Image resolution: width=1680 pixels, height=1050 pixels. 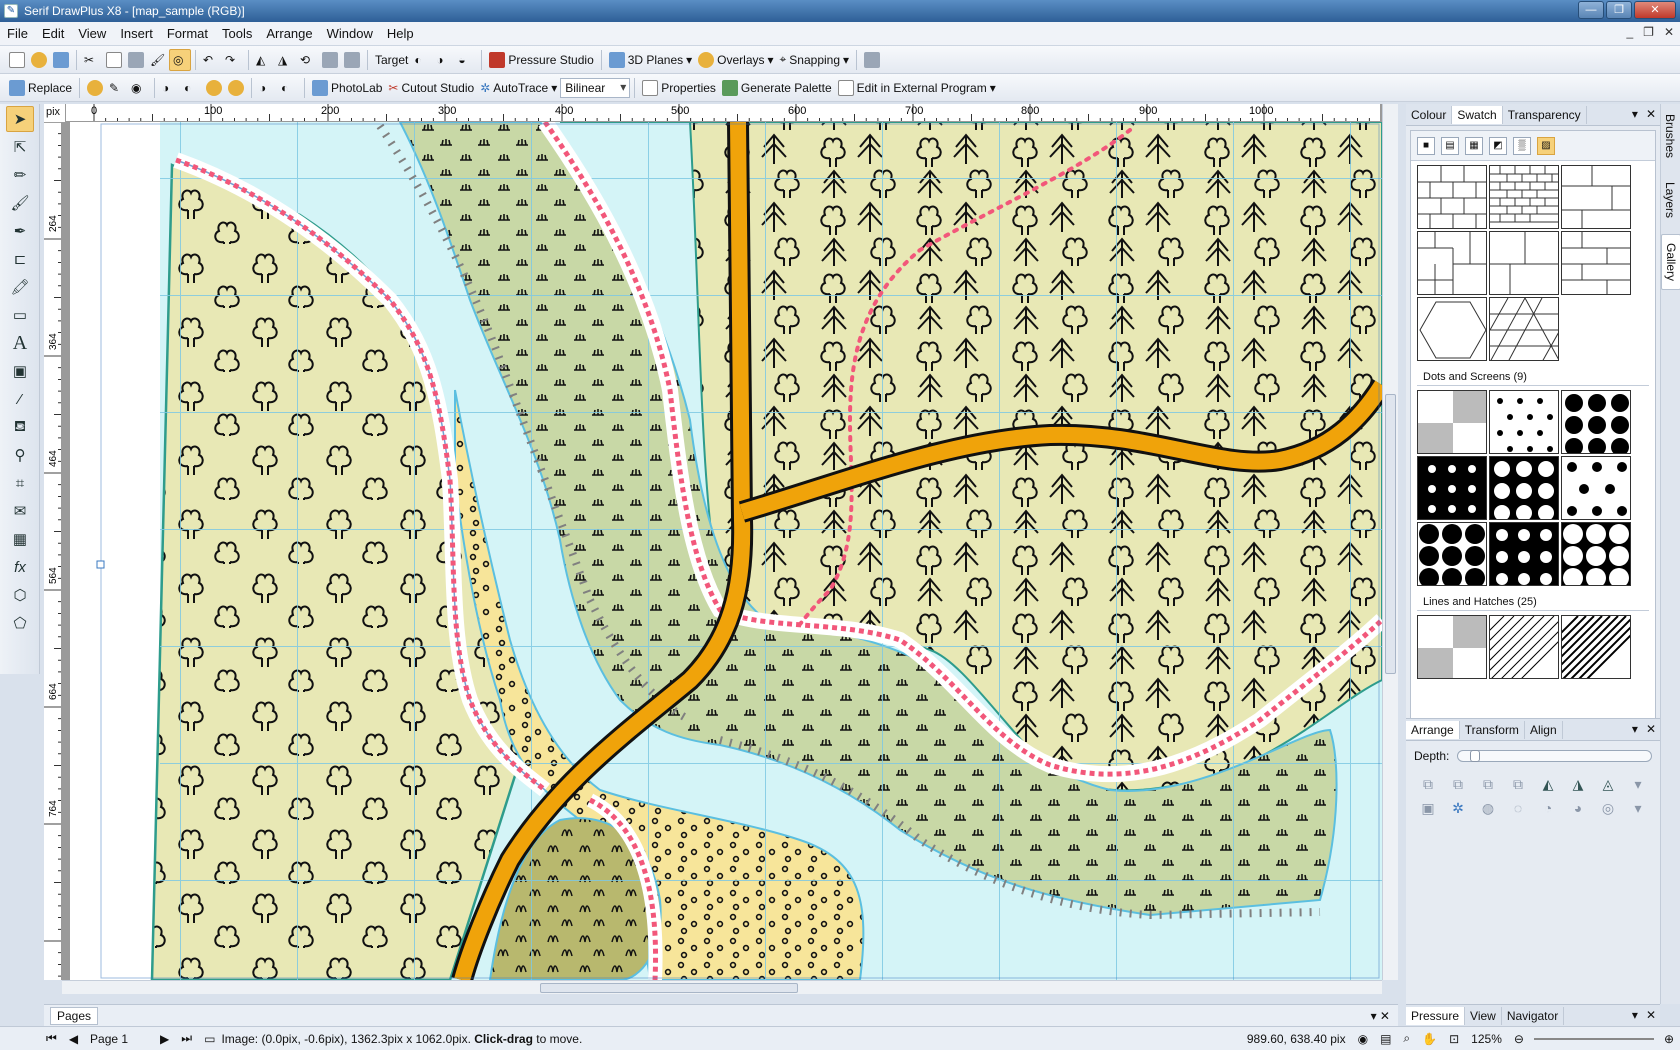 What do you see at coordinates (777, 88) in the screenshot?
I see `generate-palette-button: Generate Palette` at bounding box center [777, 88].